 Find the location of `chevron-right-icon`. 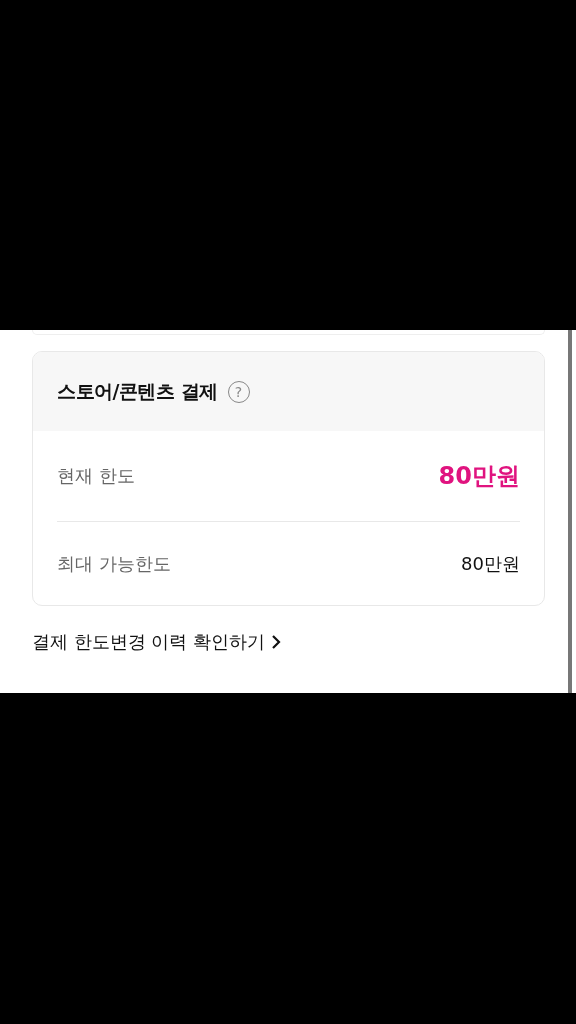

chevron-right-icon is located at coordinates (276, 642).